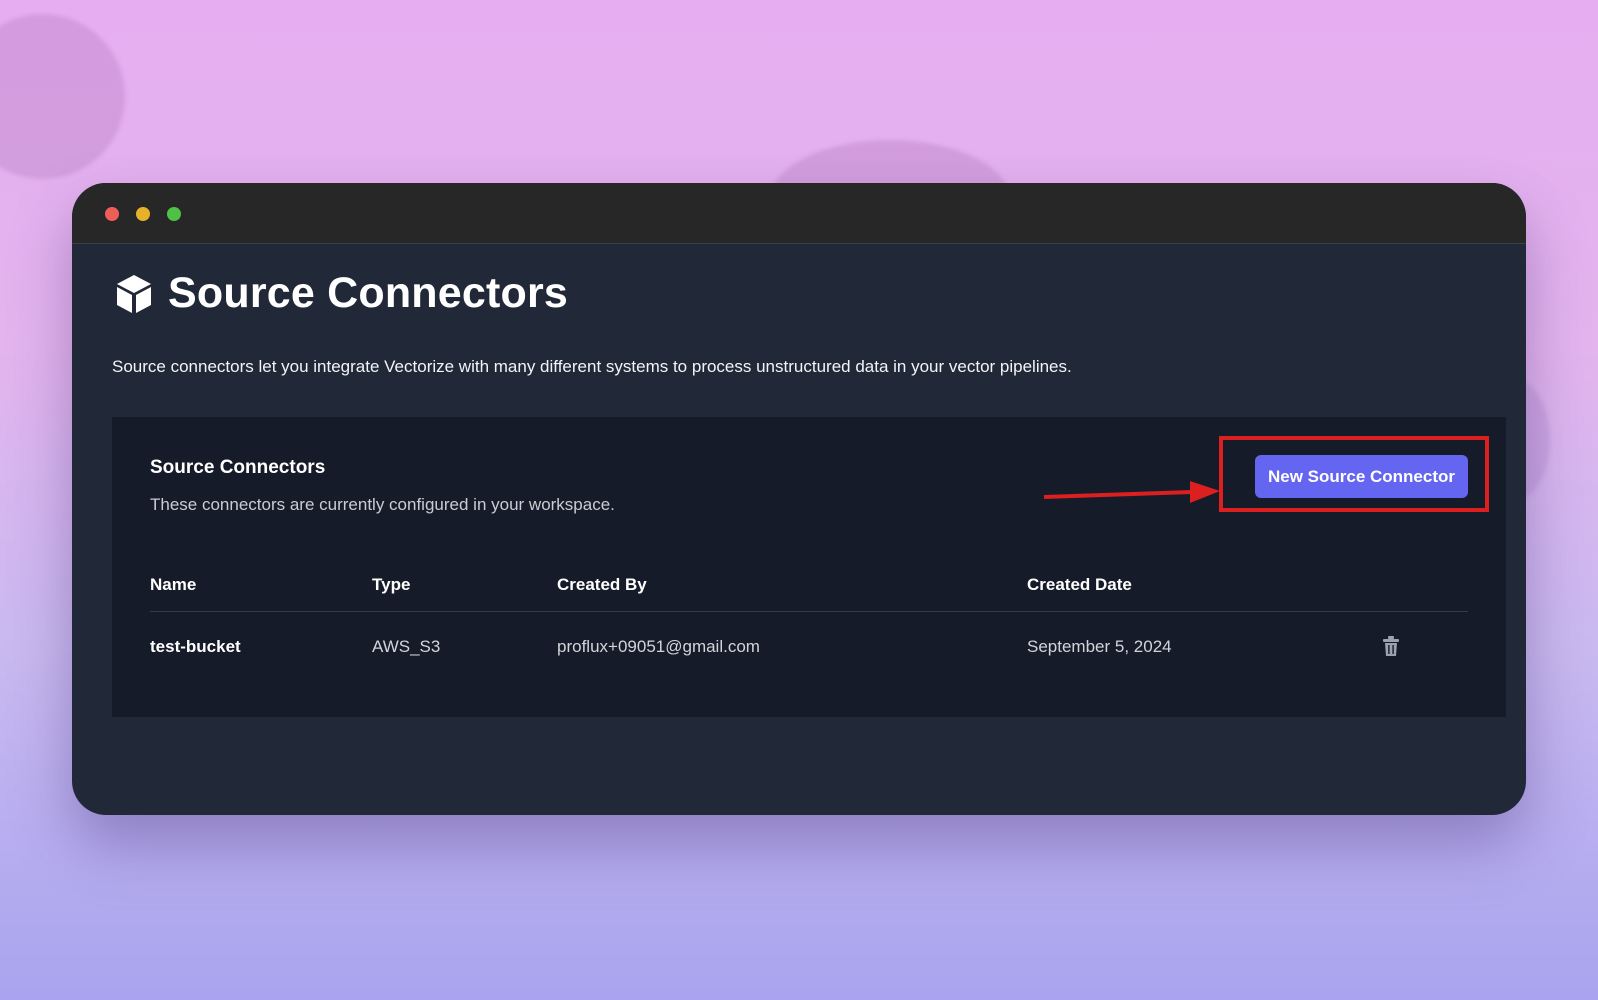 The width and height of the screenshot is (1598, 1000). I want to click on cube-icon, so click(134, 293).